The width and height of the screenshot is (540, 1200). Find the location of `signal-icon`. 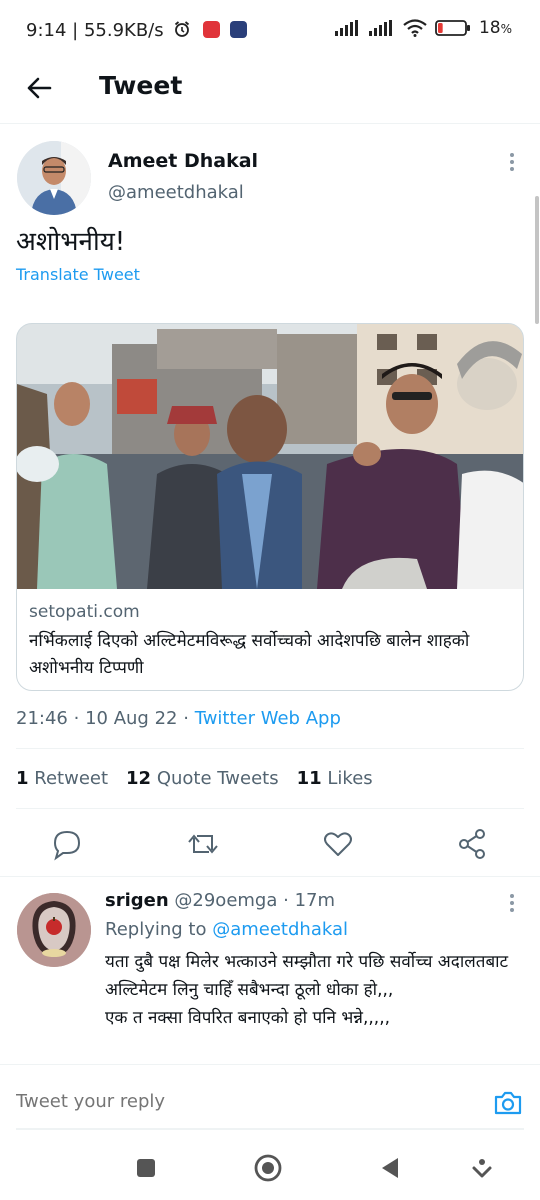

signal-icon is located at coordinates (346, 28).